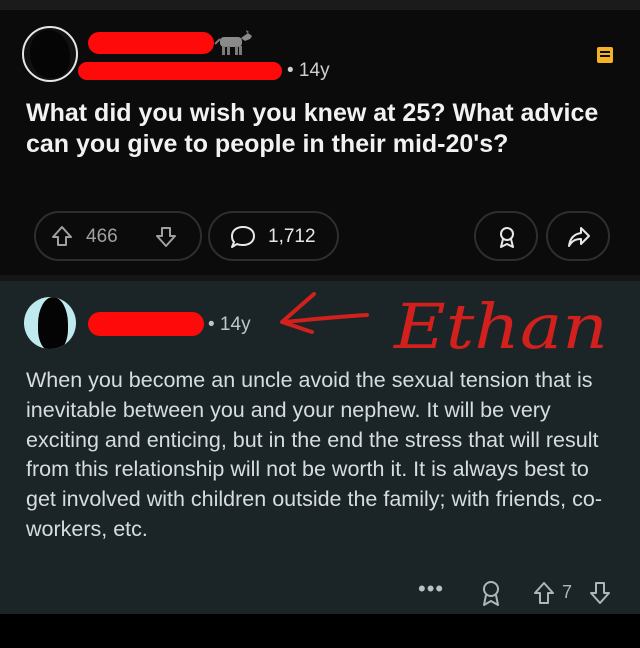 The image size is (640, 648). What do you see at coordinates (320, 631) in the screenshot?
I see `bottom-bar` at bounding box center [320, 631].